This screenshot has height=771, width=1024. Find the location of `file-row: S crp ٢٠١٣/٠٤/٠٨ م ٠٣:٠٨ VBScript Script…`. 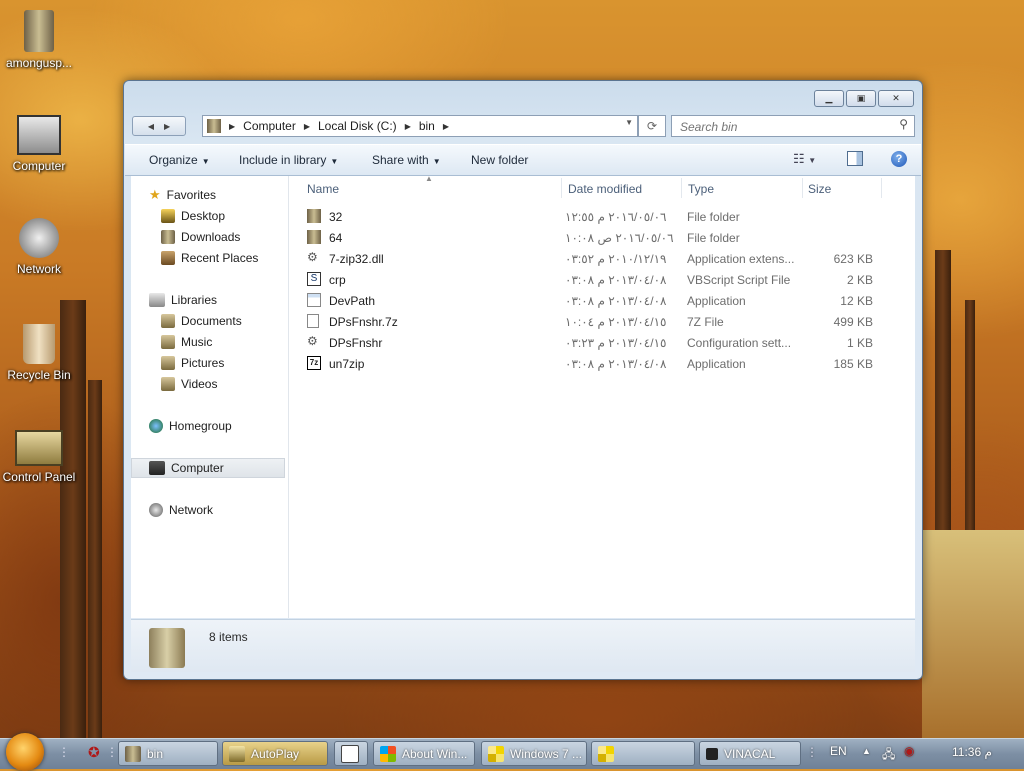

file-row: S crp ٢٠١٣/٠٤/٠٨ م ٠٣:٠٨ VBScript Script… is located at coordinates (589, 279).